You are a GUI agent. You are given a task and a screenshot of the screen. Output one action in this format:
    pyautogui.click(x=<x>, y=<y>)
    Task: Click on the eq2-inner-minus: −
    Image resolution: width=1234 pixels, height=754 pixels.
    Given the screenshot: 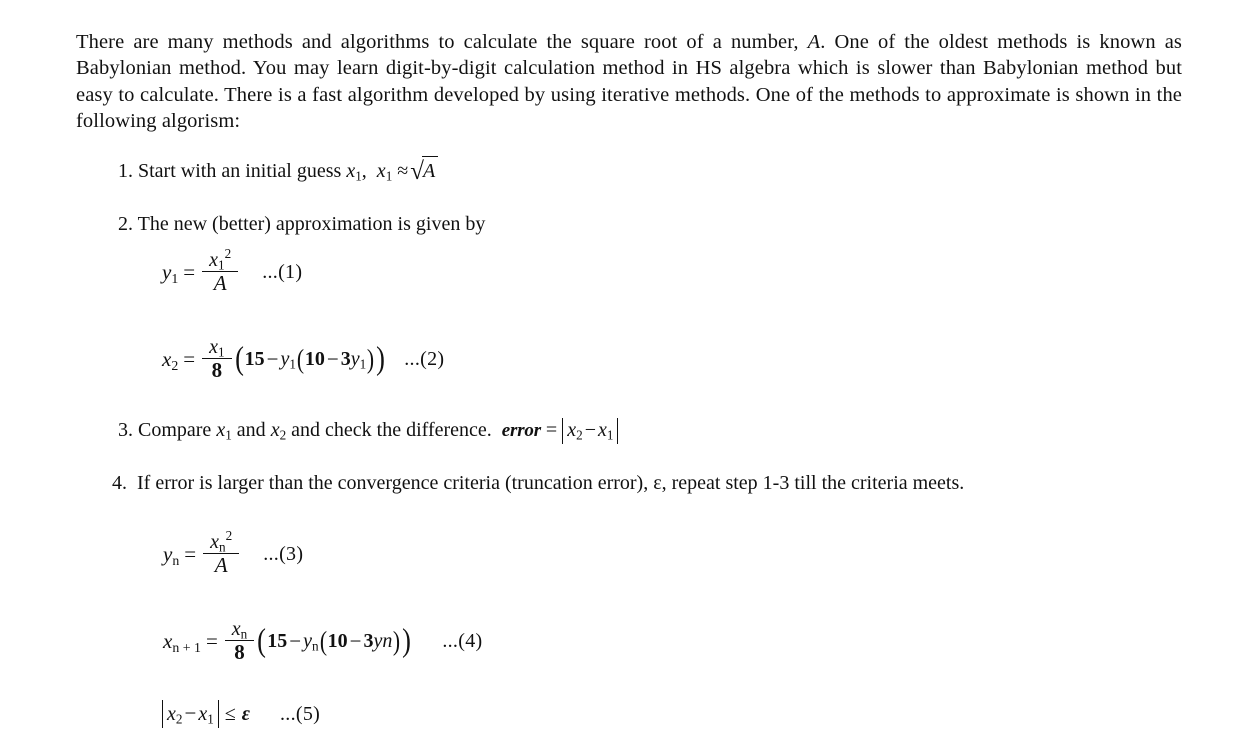 What is the action you would take?
    pyautogui.click(x=332, y=358)
    